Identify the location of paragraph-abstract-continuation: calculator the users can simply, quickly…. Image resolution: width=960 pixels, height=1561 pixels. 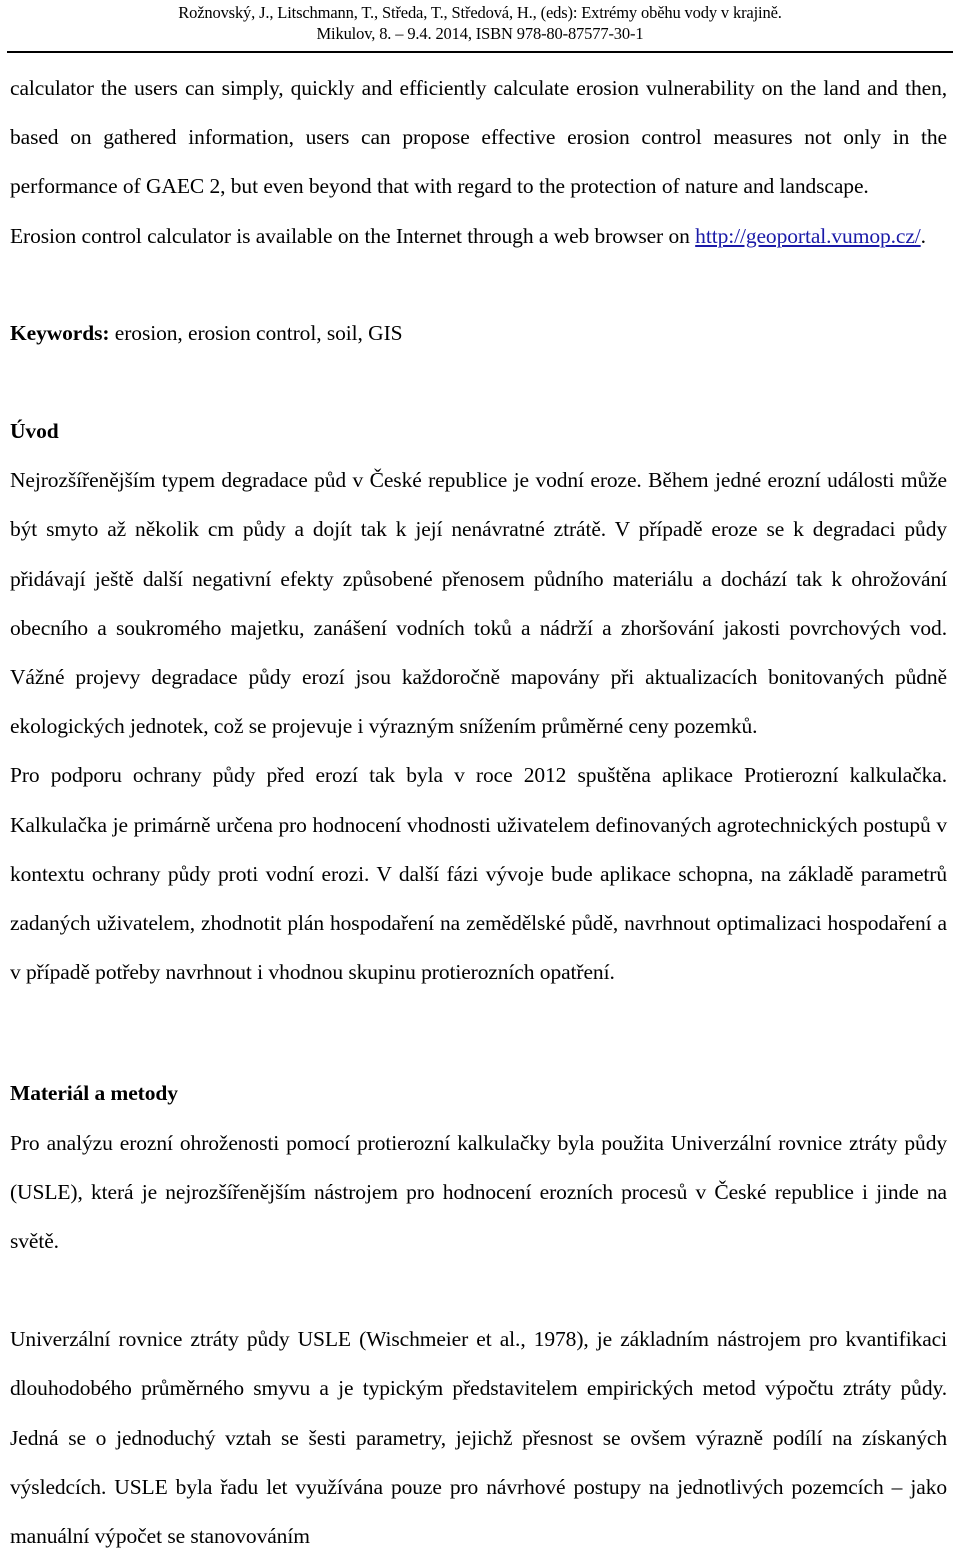
(478, 137).